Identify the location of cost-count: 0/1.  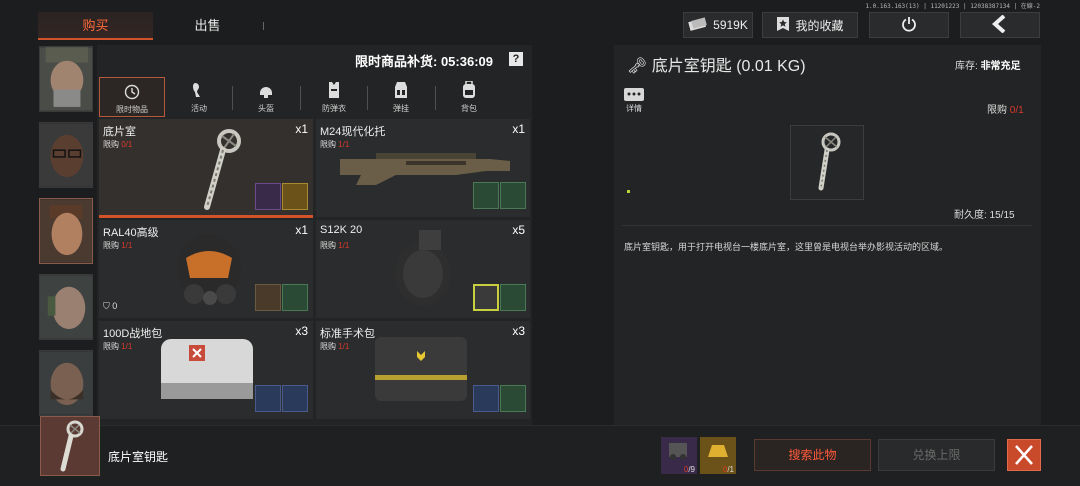
(728, 469).